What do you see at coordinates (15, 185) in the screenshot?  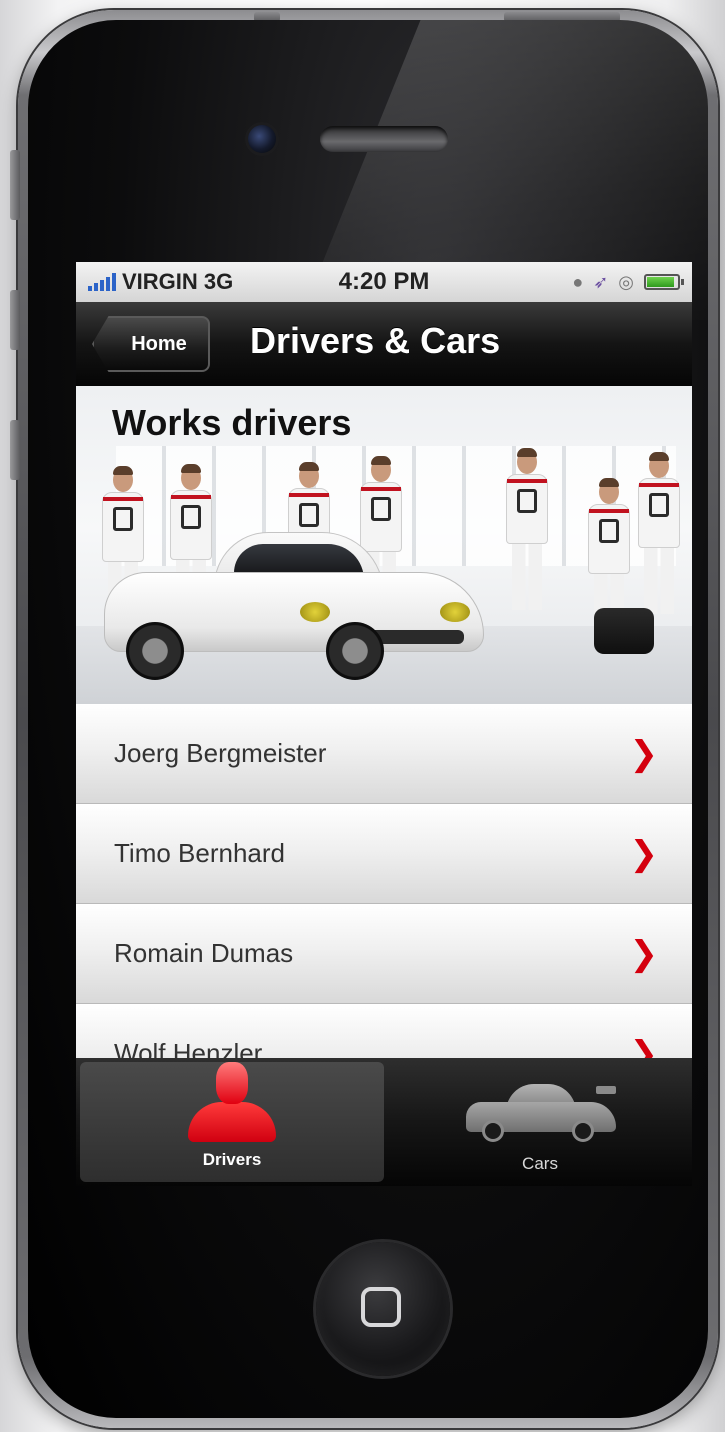 I see `mute-switch` at bounding box center [15, 185].